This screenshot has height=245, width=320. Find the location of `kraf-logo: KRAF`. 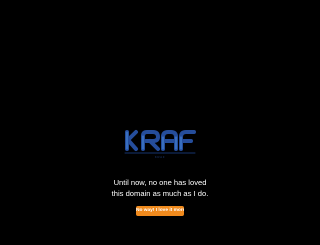

kraf-logo: KRAF is located at coordinates (160, 142).